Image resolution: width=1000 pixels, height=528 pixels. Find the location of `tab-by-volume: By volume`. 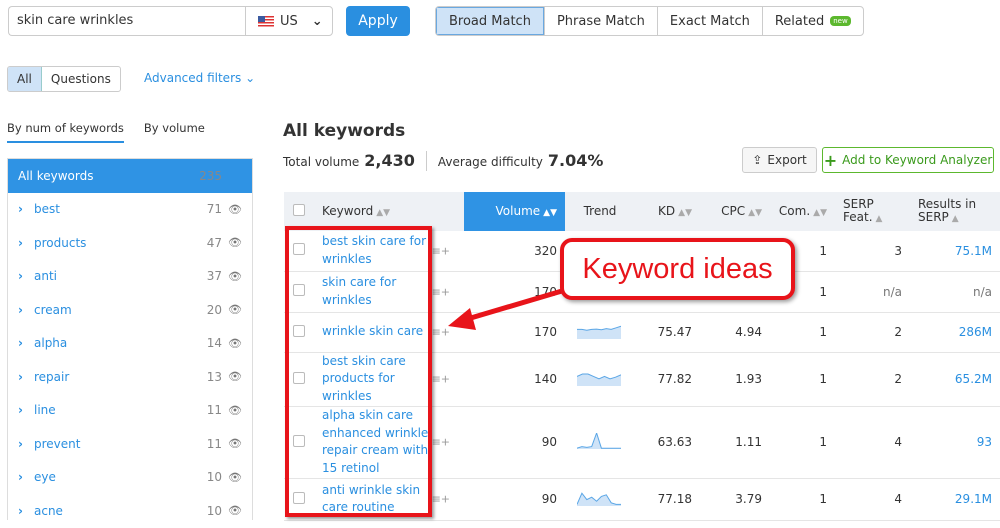

tab-by-volume: By volume is located at coordinates (174, 132).